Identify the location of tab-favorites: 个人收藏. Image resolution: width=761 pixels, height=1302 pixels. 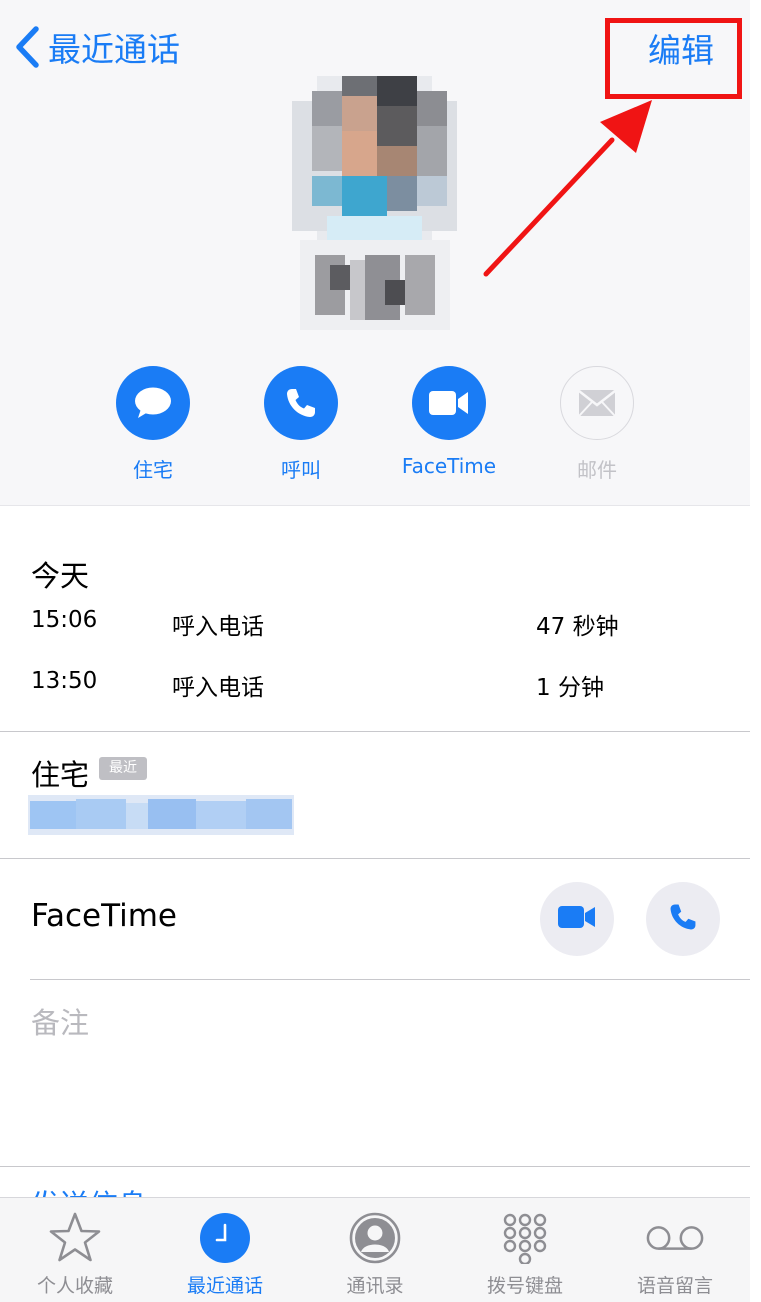
(75, 1250).